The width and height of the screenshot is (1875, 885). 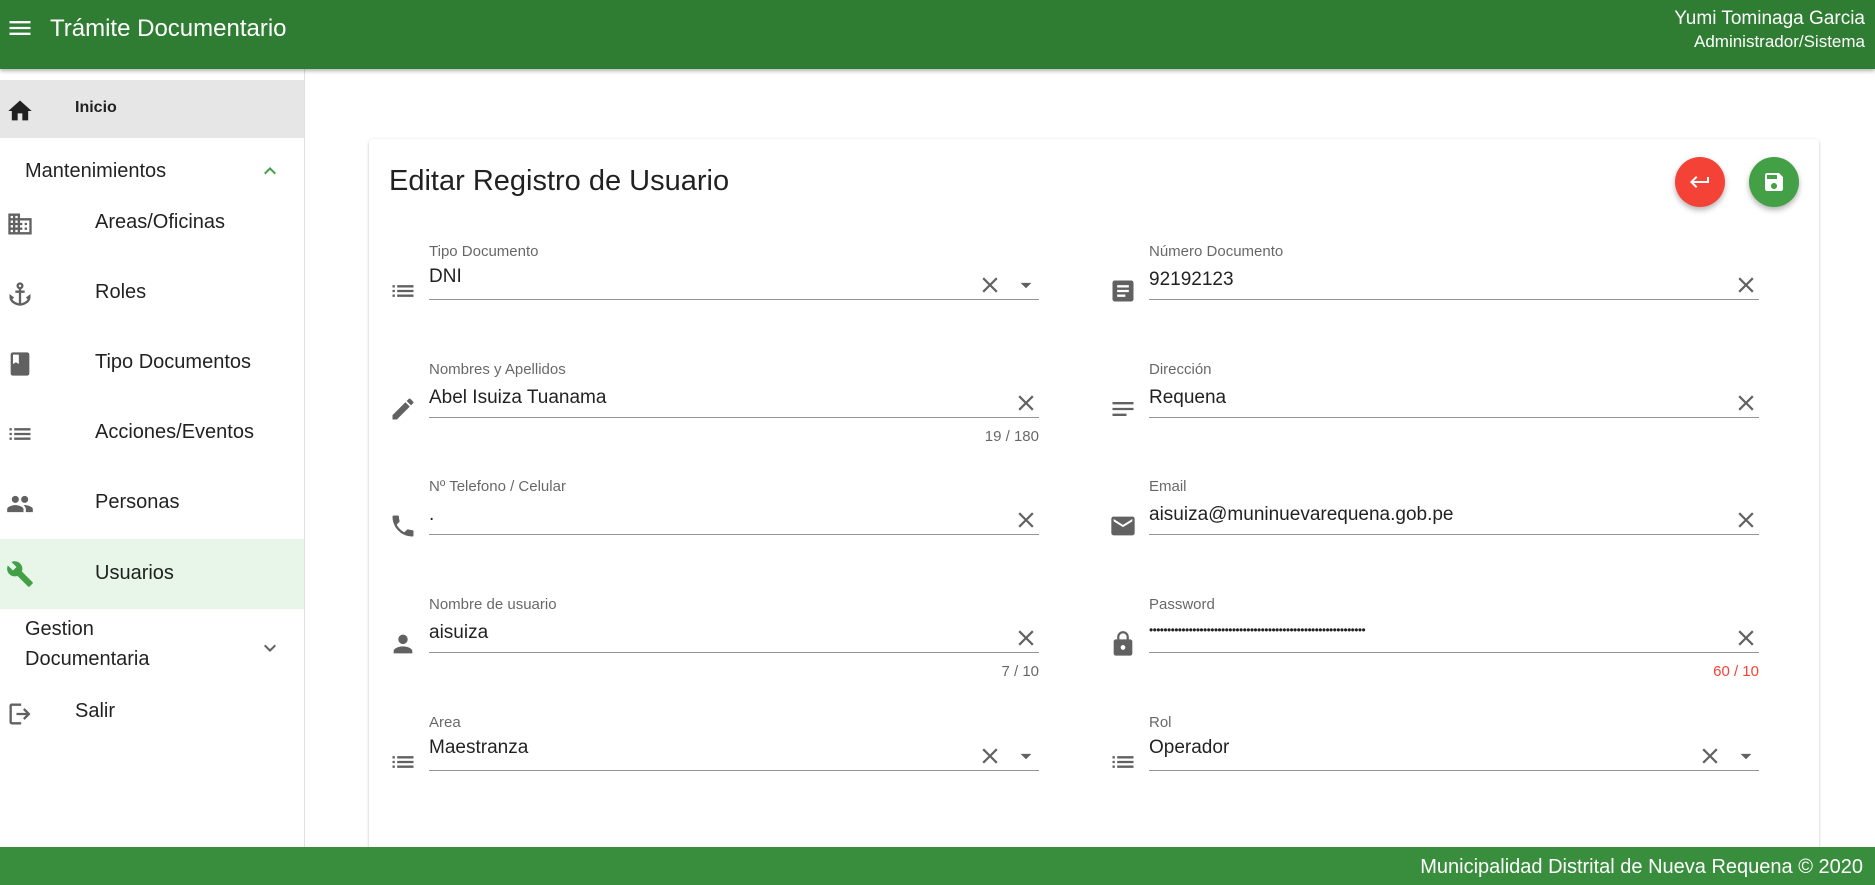 What do you see at coordinates (445, 722) in the screenshot?
I see `field-label: Area` at bounding box center [445, 722].